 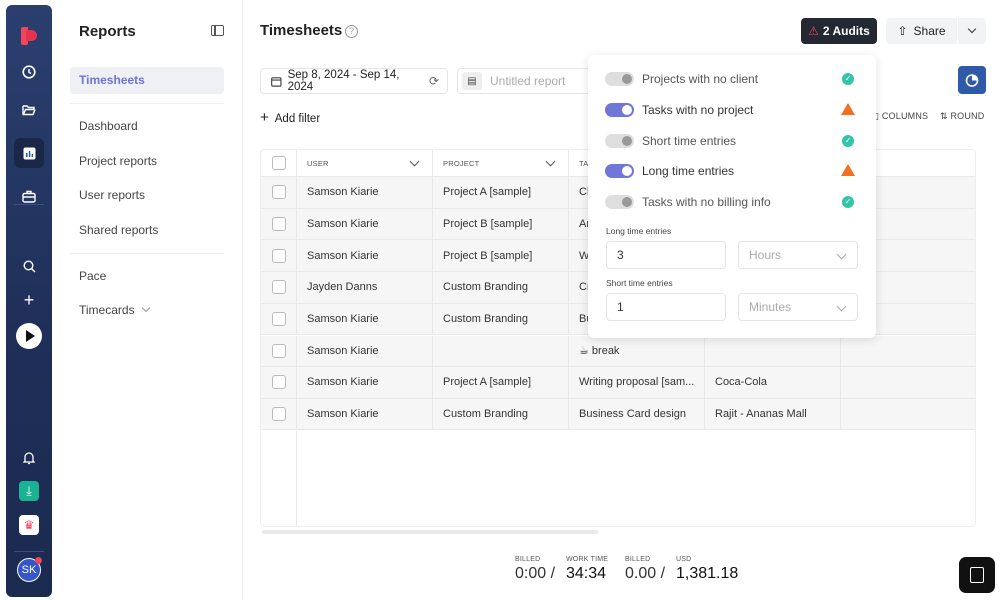 I want to click on crown-icon: ♛, so click(x=29, y=525).